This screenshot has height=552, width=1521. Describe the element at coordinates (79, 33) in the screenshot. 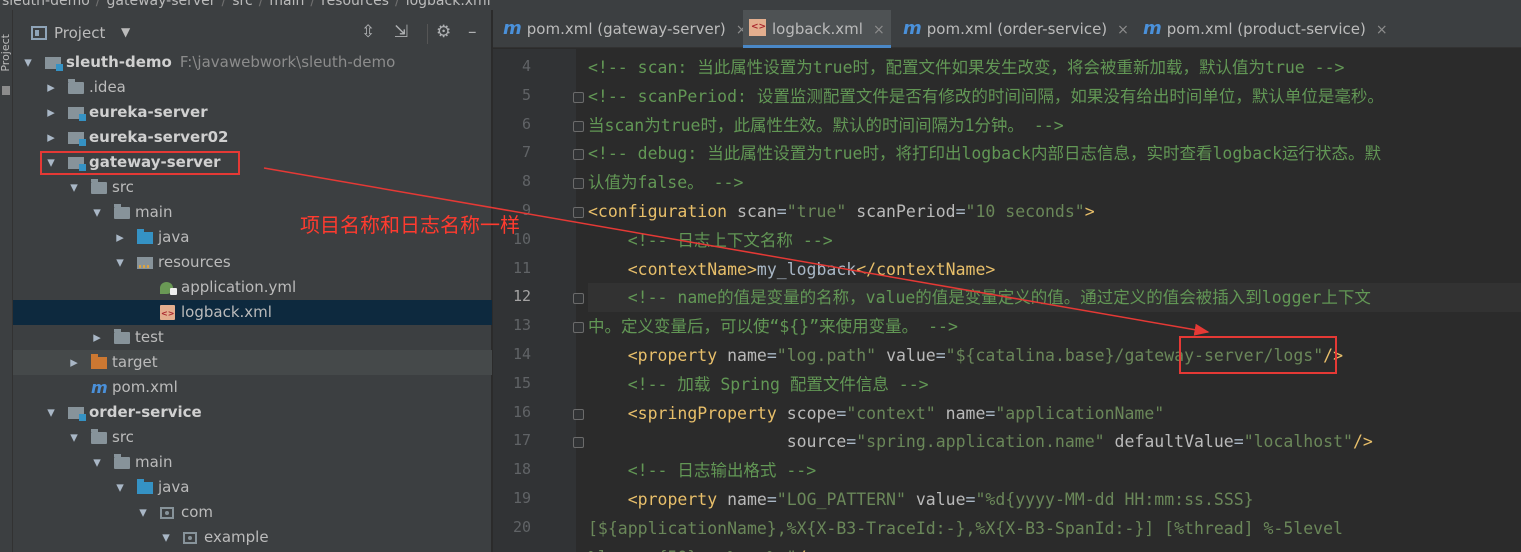

I see `project-view-title: Project` at that location.